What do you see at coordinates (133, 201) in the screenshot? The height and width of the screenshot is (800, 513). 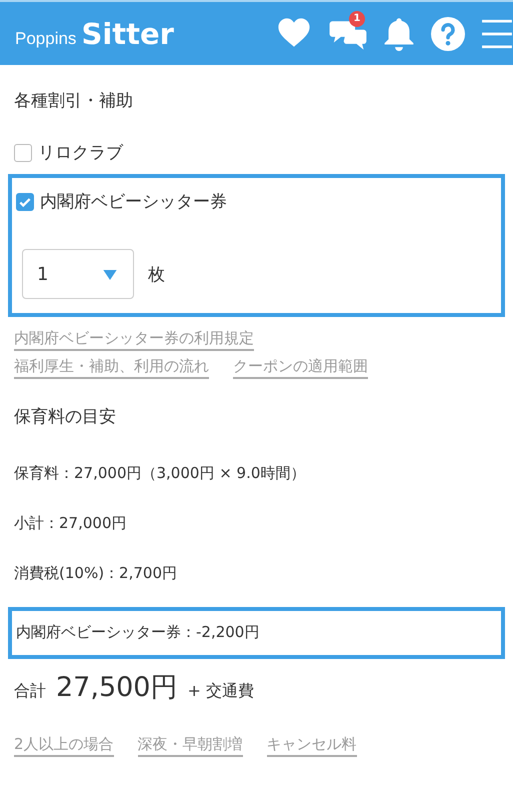 I see `checkbox-label: 内閣府ベビーシッター券` at bounding box center [133, 201].